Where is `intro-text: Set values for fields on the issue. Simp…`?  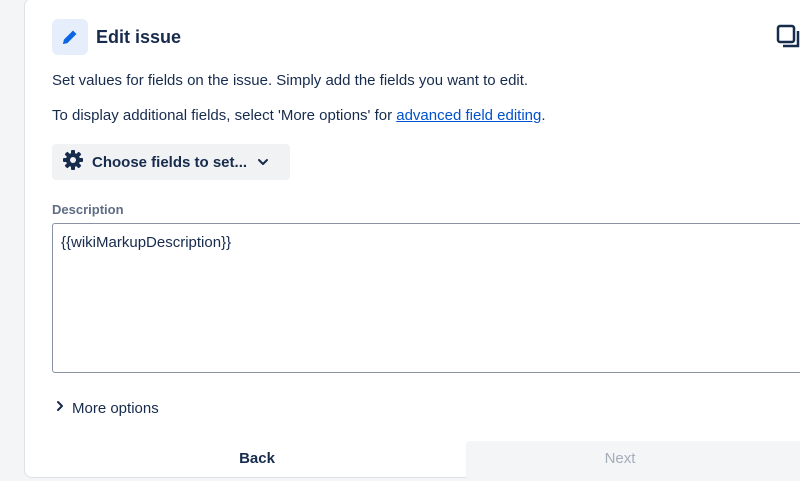
intro-text: Set values for fields on the issue. Simp… is located at coordinates (290, 80).